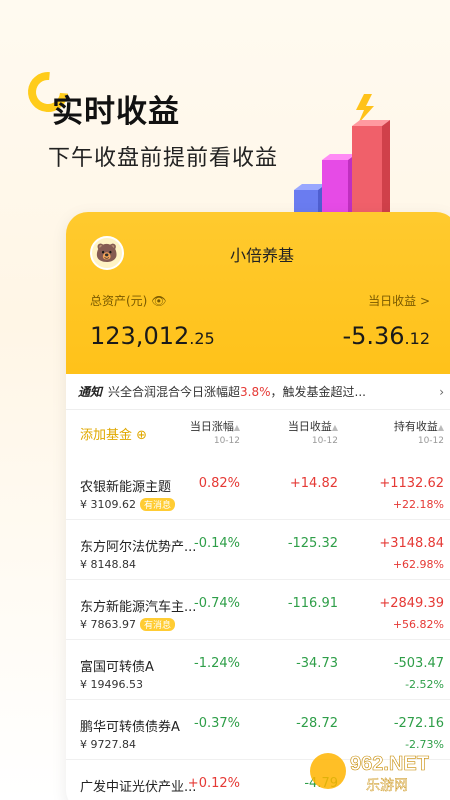 This screenshot has width=450, height=800. Describe the element at coordinates (313, 483) in the screenshot. I see `daily-income: +14.82` at that location.